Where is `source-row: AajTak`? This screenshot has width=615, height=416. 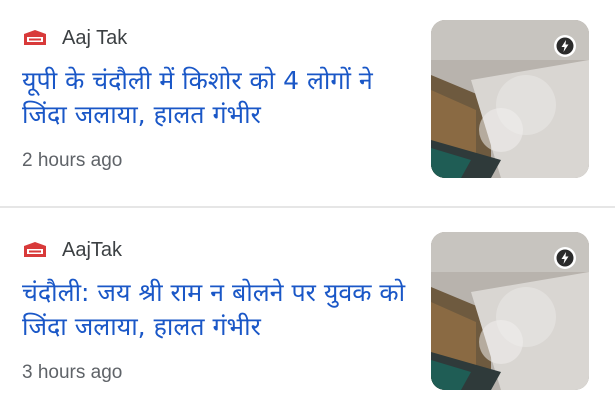
source-row: AajTak is located at coordinates (72, 250).